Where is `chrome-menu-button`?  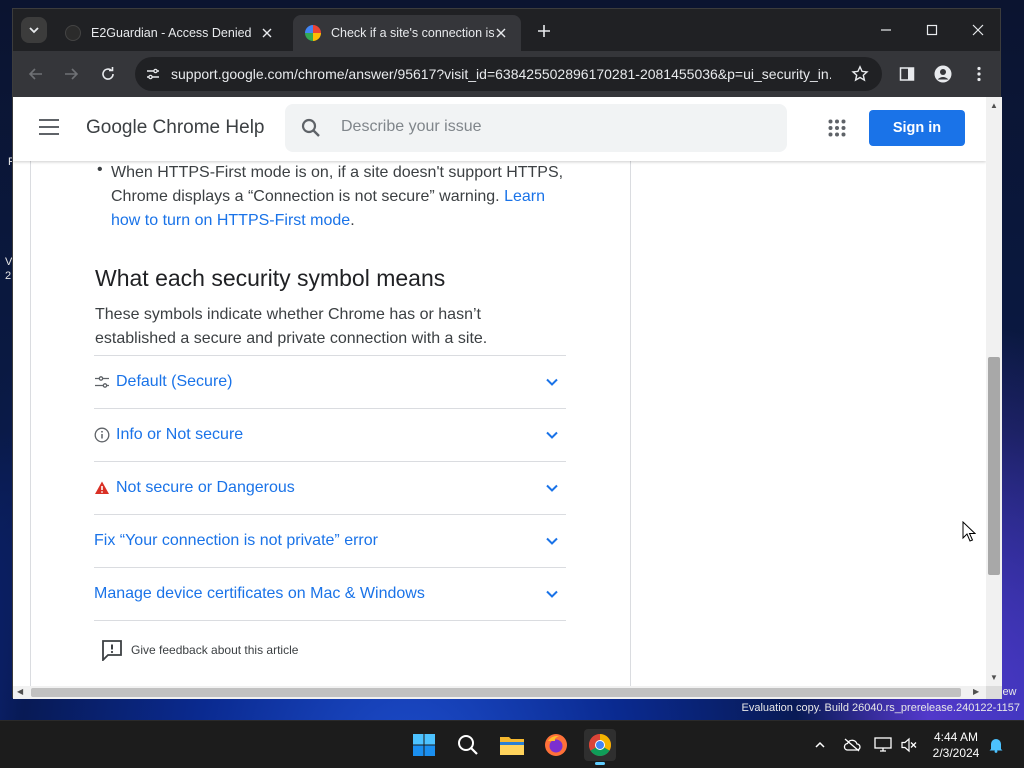 chrome-menu-button is located at coordinates (979, 74).